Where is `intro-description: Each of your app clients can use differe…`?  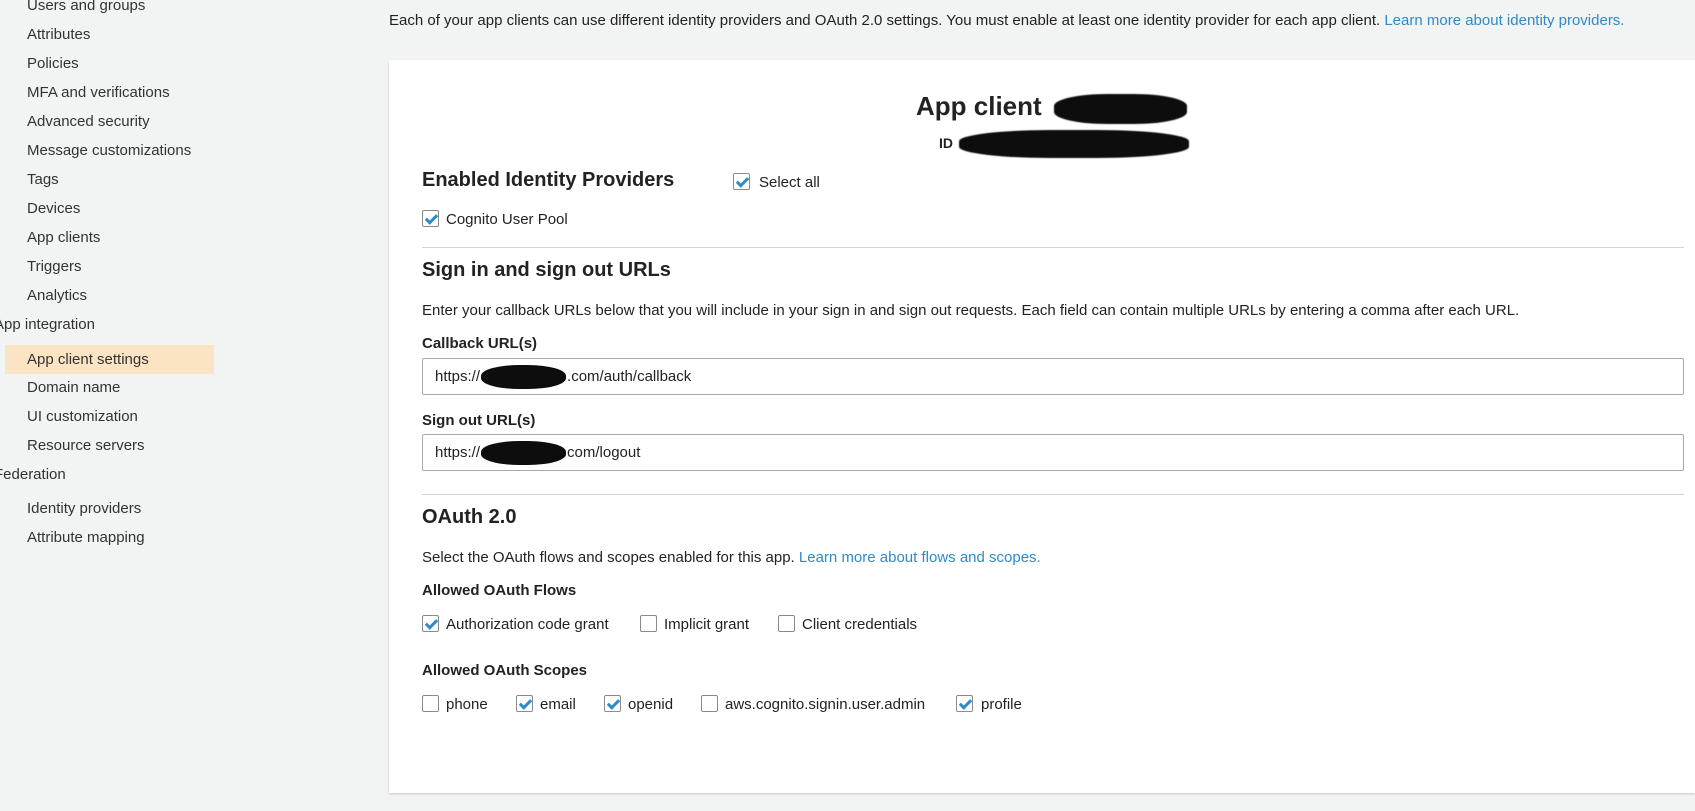 intro-description: Each of your app clients can use differe… is located at coordinates (885, 20).